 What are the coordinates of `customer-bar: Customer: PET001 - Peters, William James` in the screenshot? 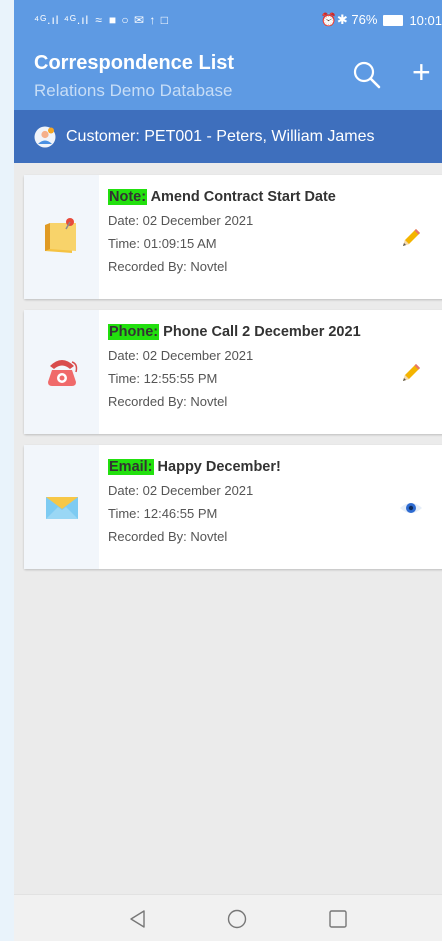 It's located at (228, 136).